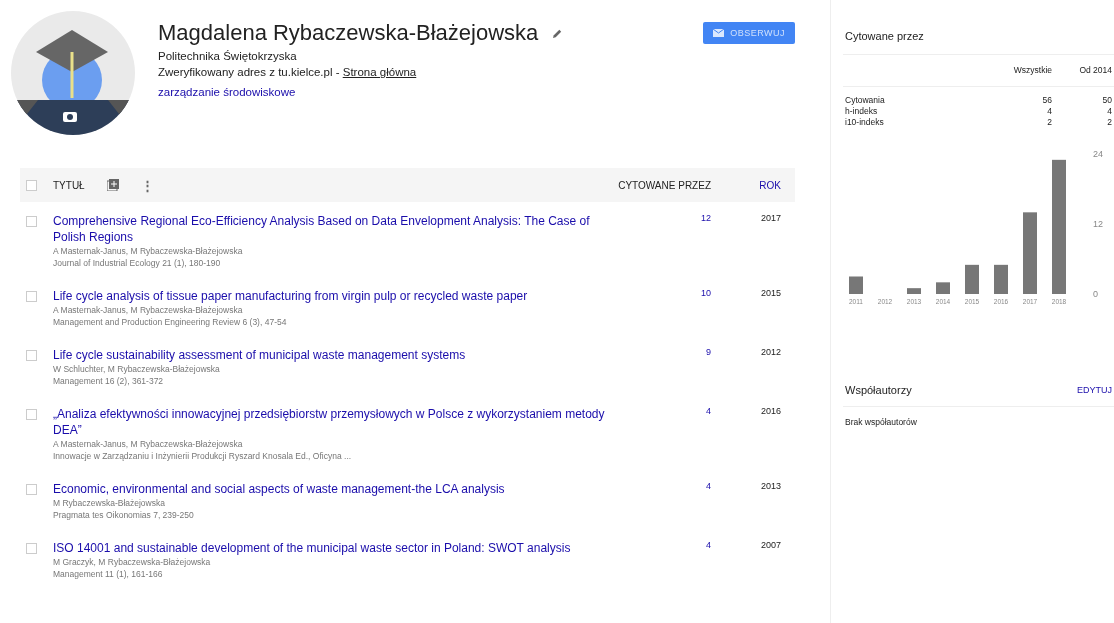 This screenshot has width=1114, height=623. Describe the element at coordinates (861, 111) in the screenshot. I see `metric-label: h-indeks` at that location.